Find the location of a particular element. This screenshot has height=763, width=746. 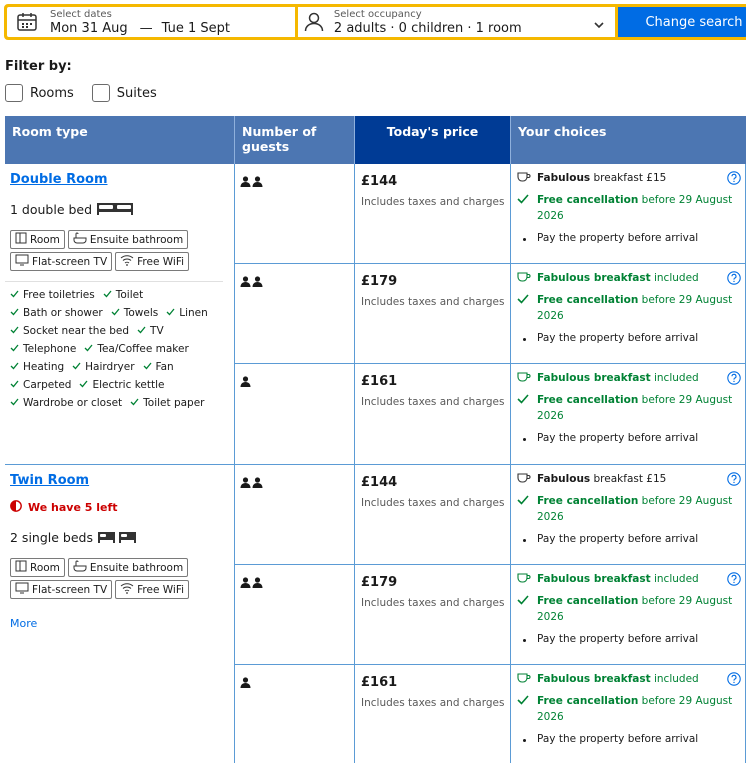

more-link: More is located at coordinates (120, 623).